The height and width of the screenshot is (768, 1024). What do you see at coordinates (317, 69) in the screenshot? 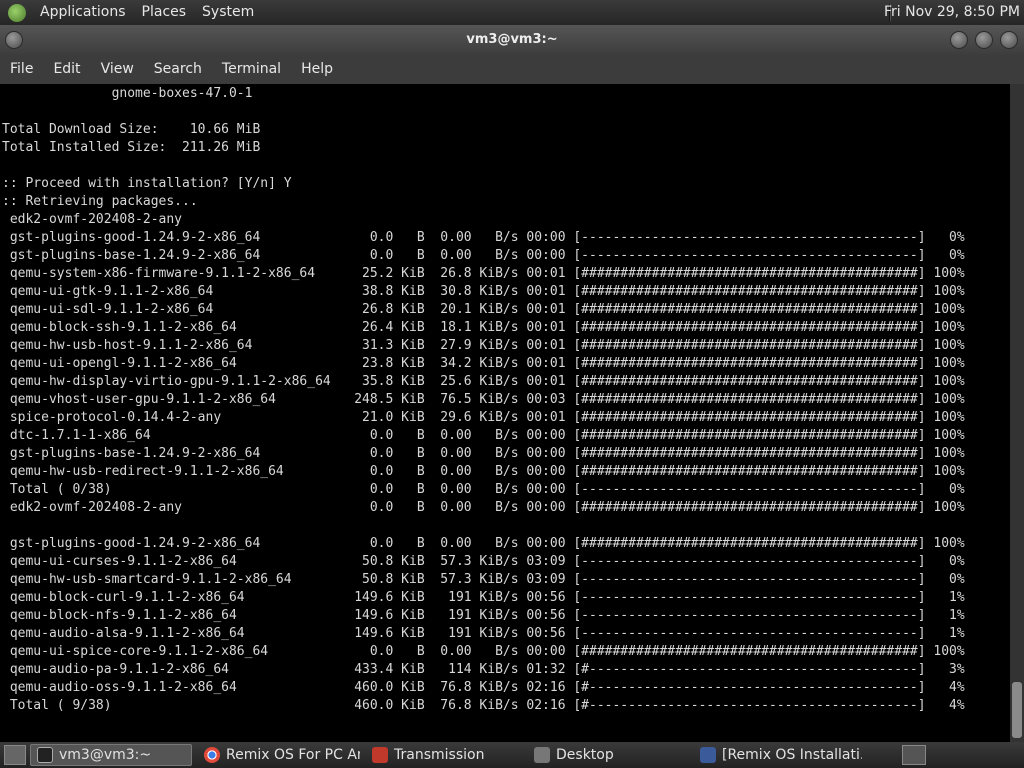
I see `menu-help: Help` at bounding box center [317, 69].